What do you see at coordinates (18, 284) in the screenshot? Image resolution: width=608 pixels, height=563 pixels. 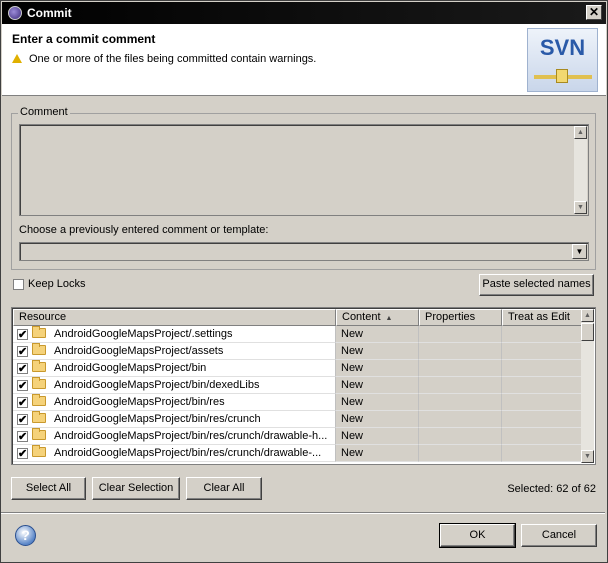 I see `keep-locks-box` at bounding box center [18, 284].